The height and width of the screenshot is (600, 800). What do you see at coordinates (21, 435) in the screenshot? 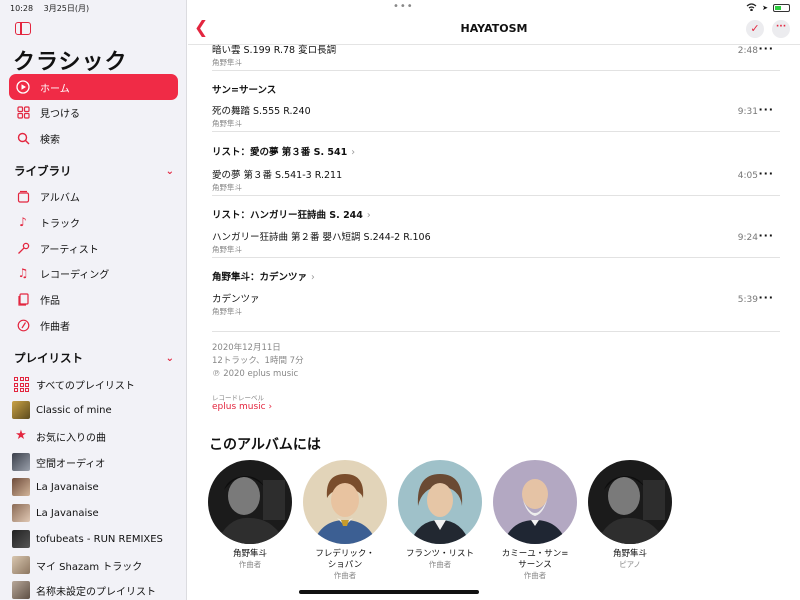
I see `star-icon: ★` at bounding box center [21, 435].